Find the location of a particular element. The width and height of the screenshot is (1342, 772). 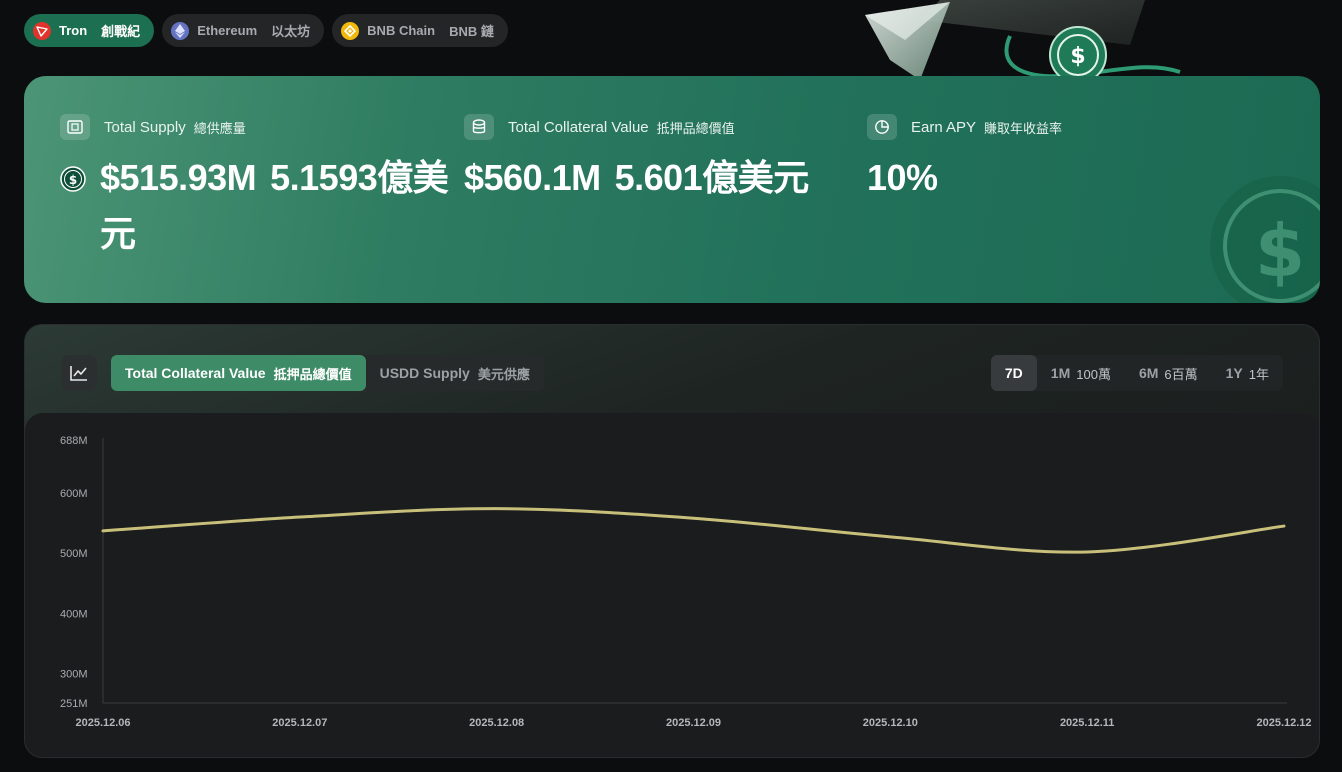

range-1m: 1M 100萬 is located at coordinates (1081, 373).